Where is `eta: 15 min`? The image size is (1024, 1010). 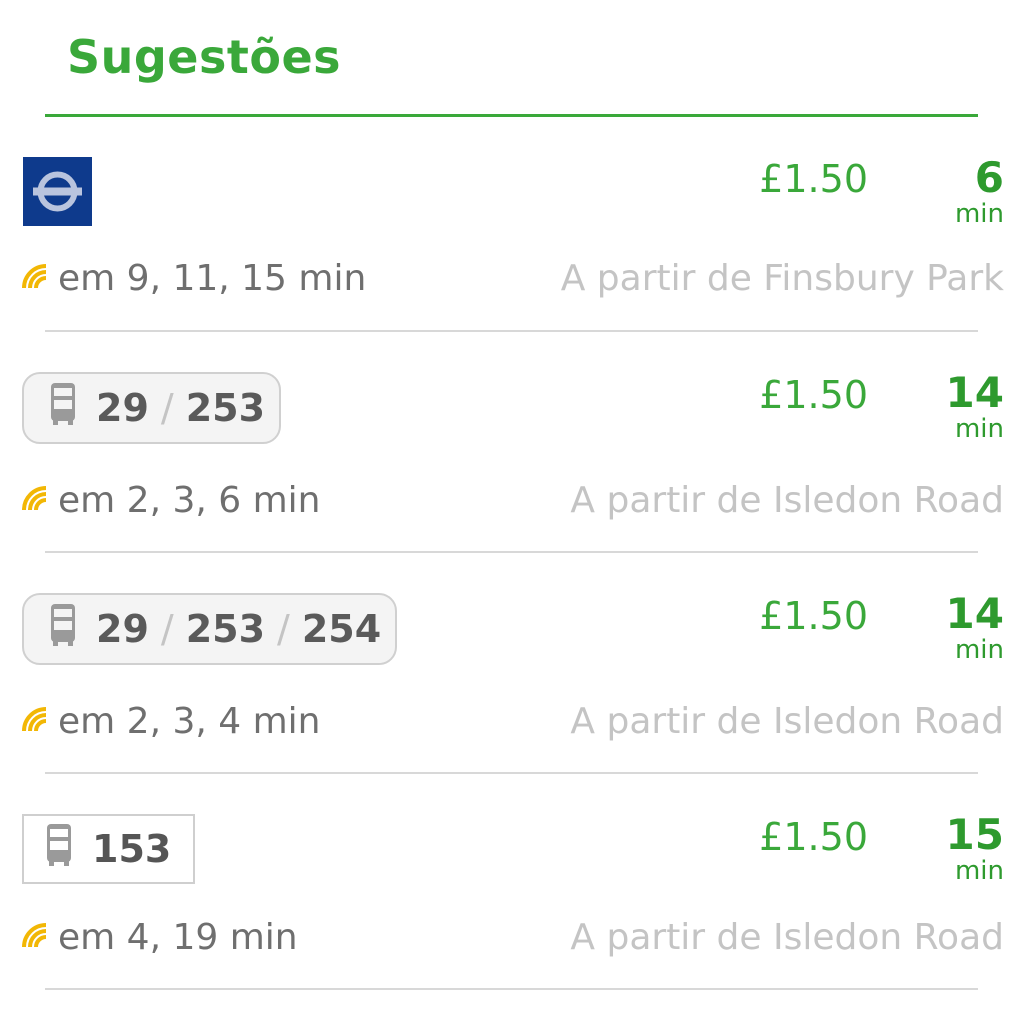 eta: 15 min is located at coordinates (974, 848).